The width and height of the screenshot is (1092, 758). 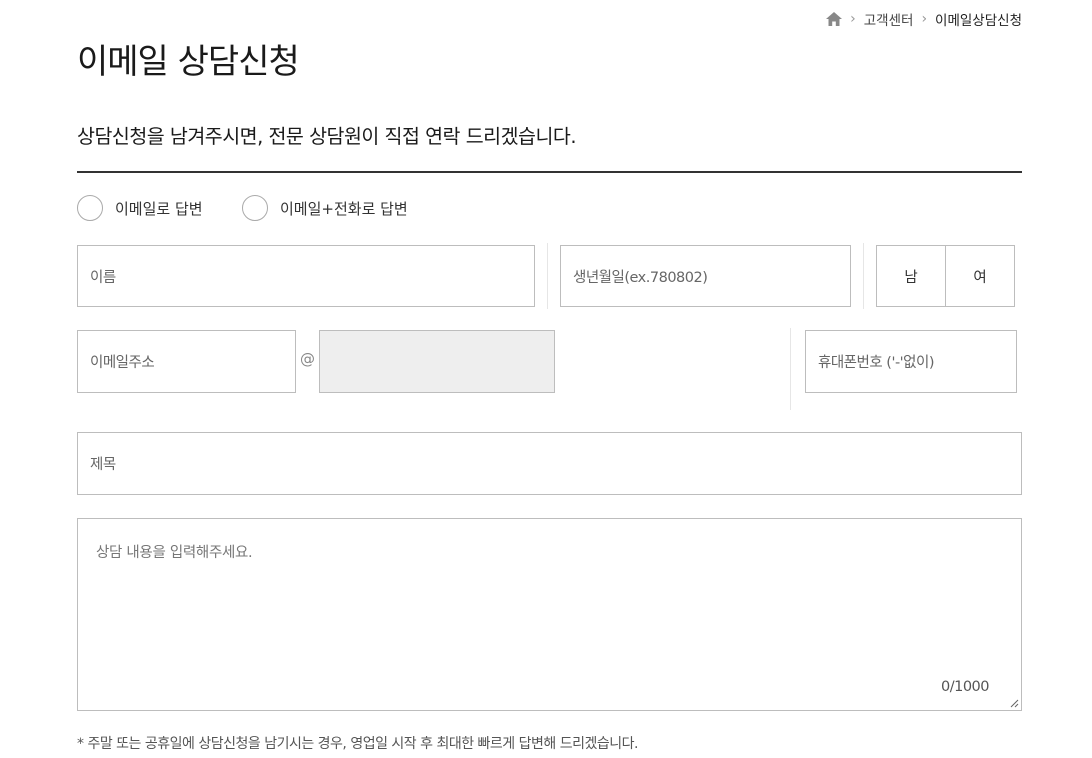 What do you see at coordinates (965, 687) in the screenshot?
I see `character-counter: 0/1000` at bounding box center [965, 687].